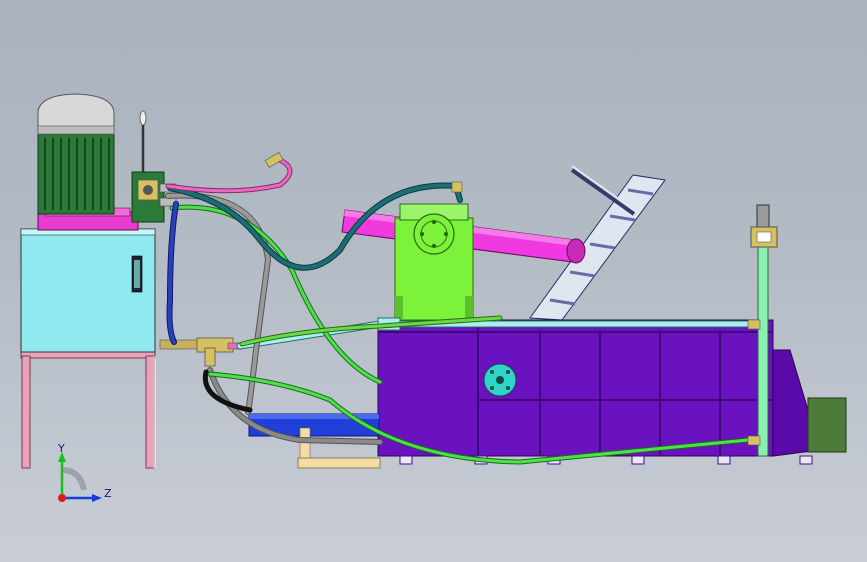 The image size is (867, 562). I want to click on base-plate, so click(339, 463).